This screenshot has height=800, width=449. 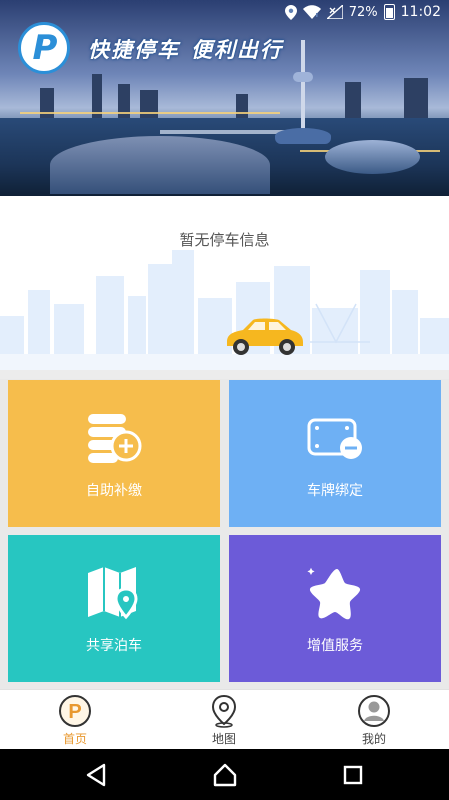 What do you see at coordinates (97, 775) in the screenshot?
I see `back-icon` at bounding box center [97, 775].